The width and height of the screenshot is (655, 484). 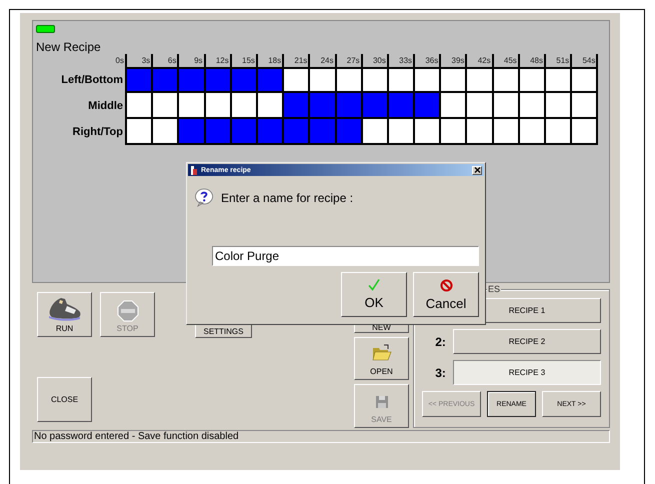 I want to click on prompt-text: Enter a name for recipe :, so click(x=287, y=197).